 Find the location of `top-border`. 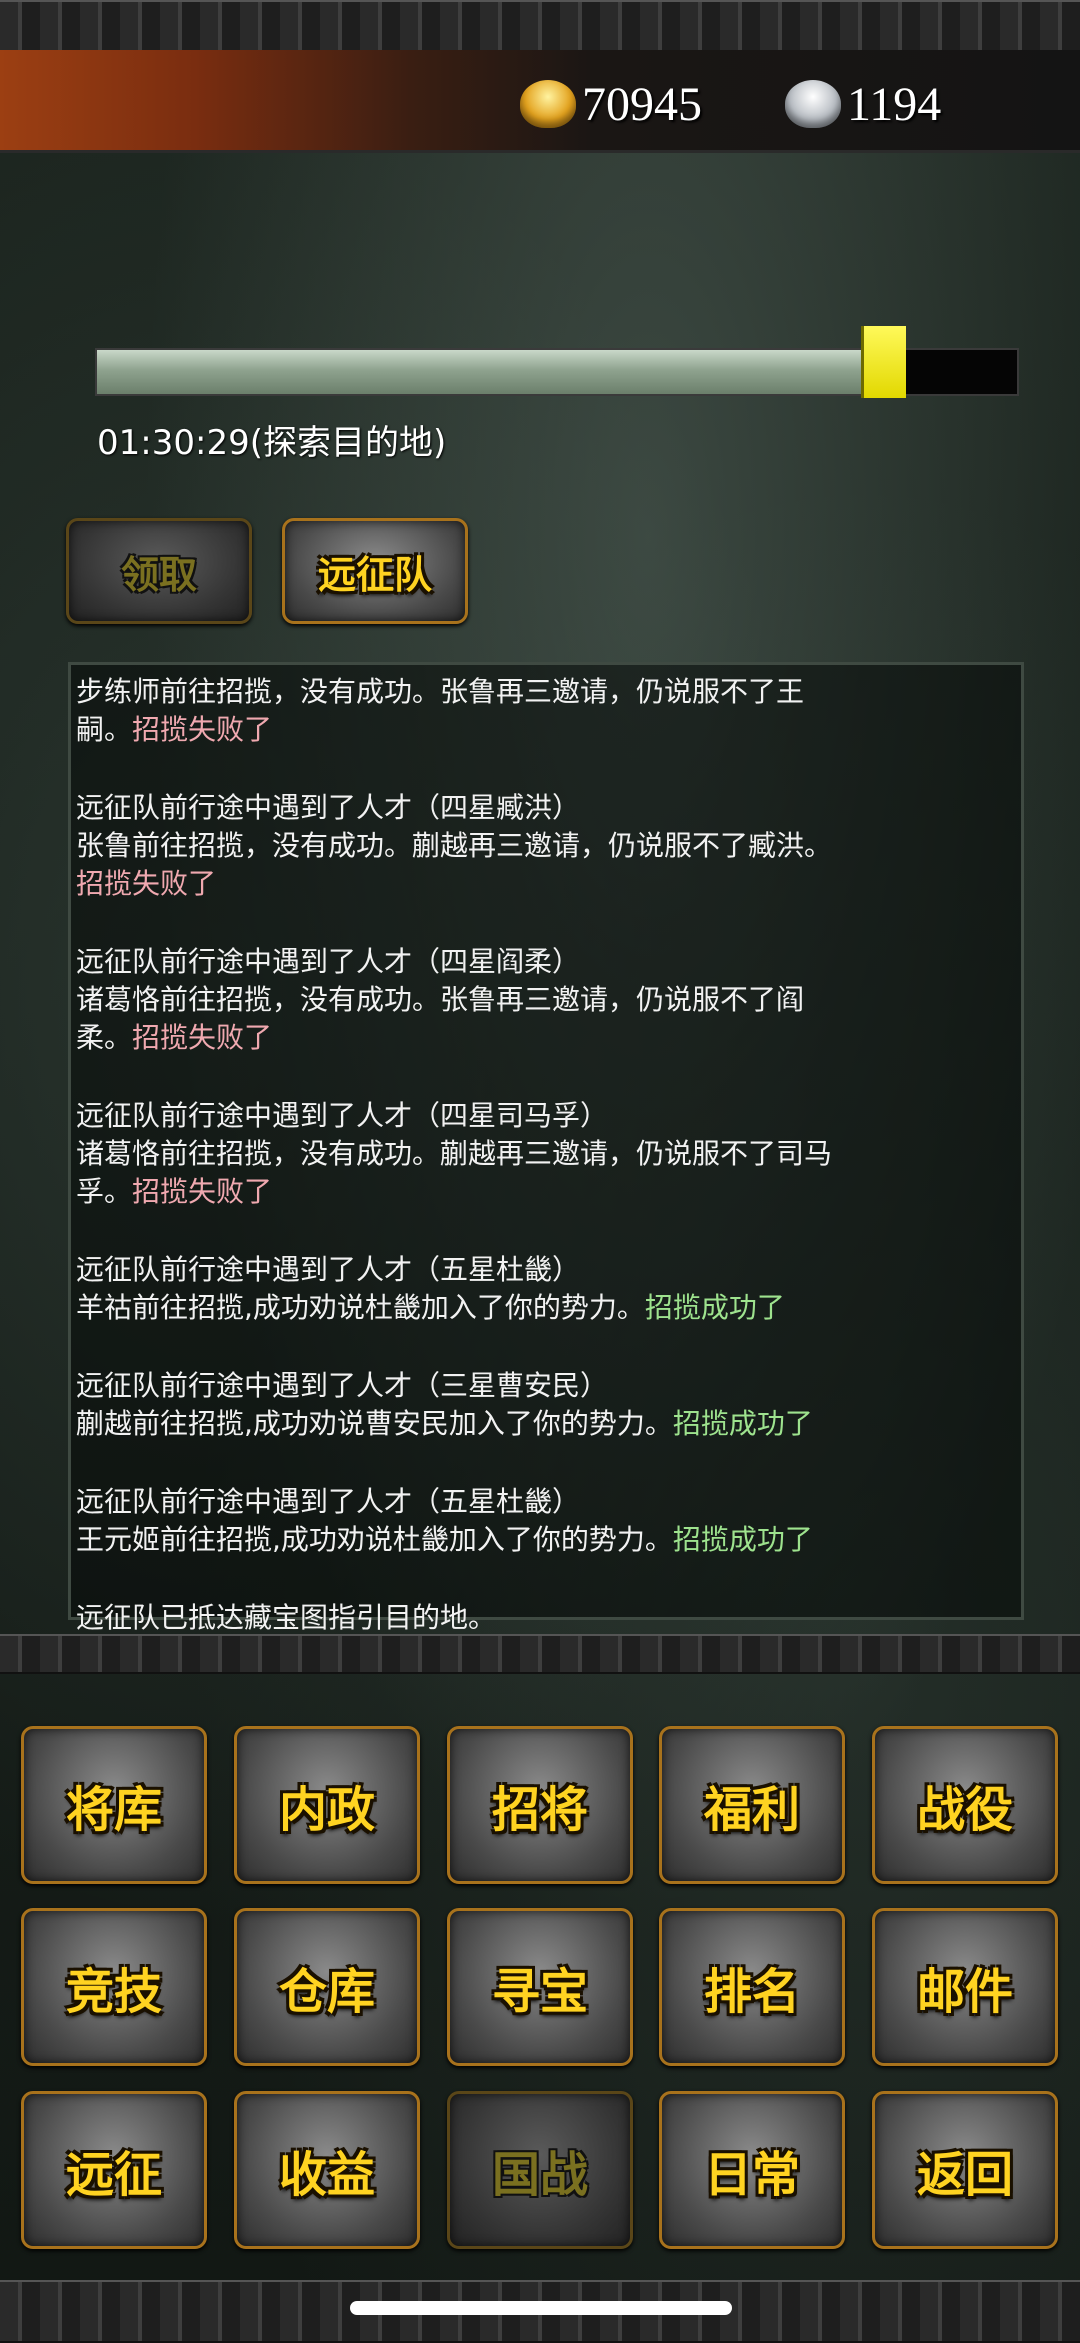

top-border is located at coordinates (540, 26).